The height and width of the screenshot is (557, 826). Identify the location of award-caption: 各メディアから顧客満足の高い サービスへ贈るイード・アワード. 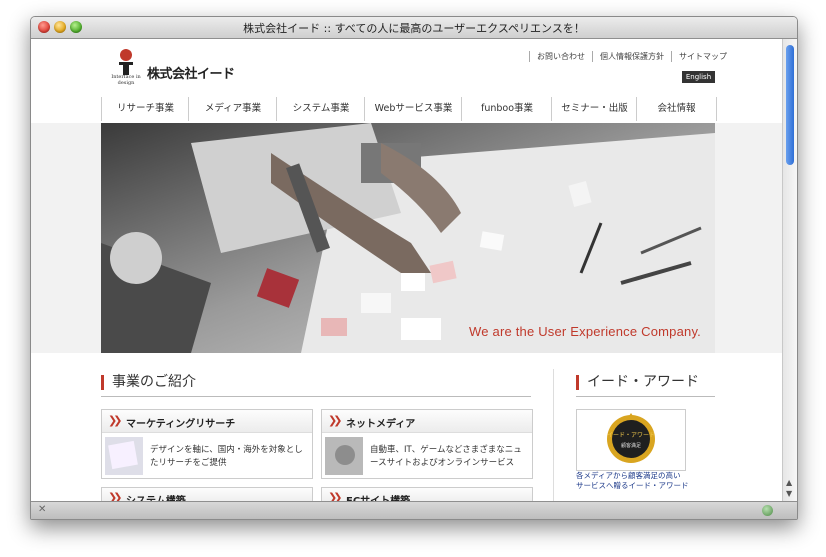
(651, 481).